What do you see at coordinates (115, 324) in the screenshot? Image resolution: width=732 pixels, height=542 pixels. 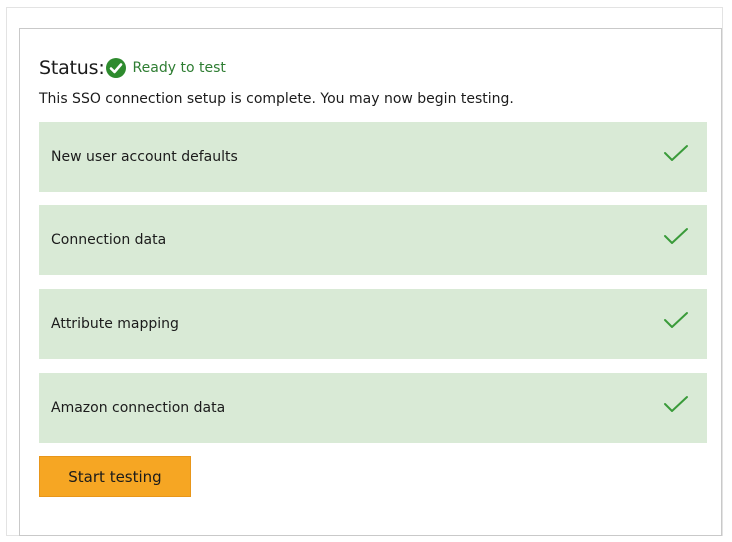 I see `step-label: Attribute mapping` at bounding box center [115, 324].